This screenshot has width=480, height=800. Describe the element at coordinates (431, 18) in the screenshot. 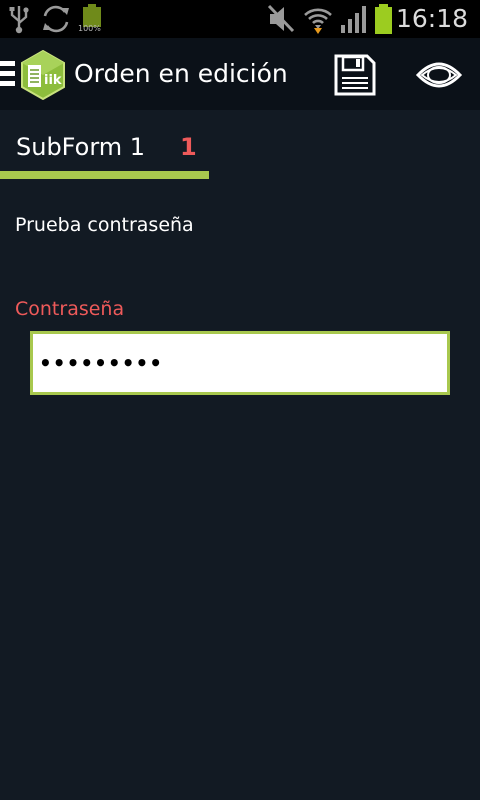

I see `status-time: 16:18` at that location.